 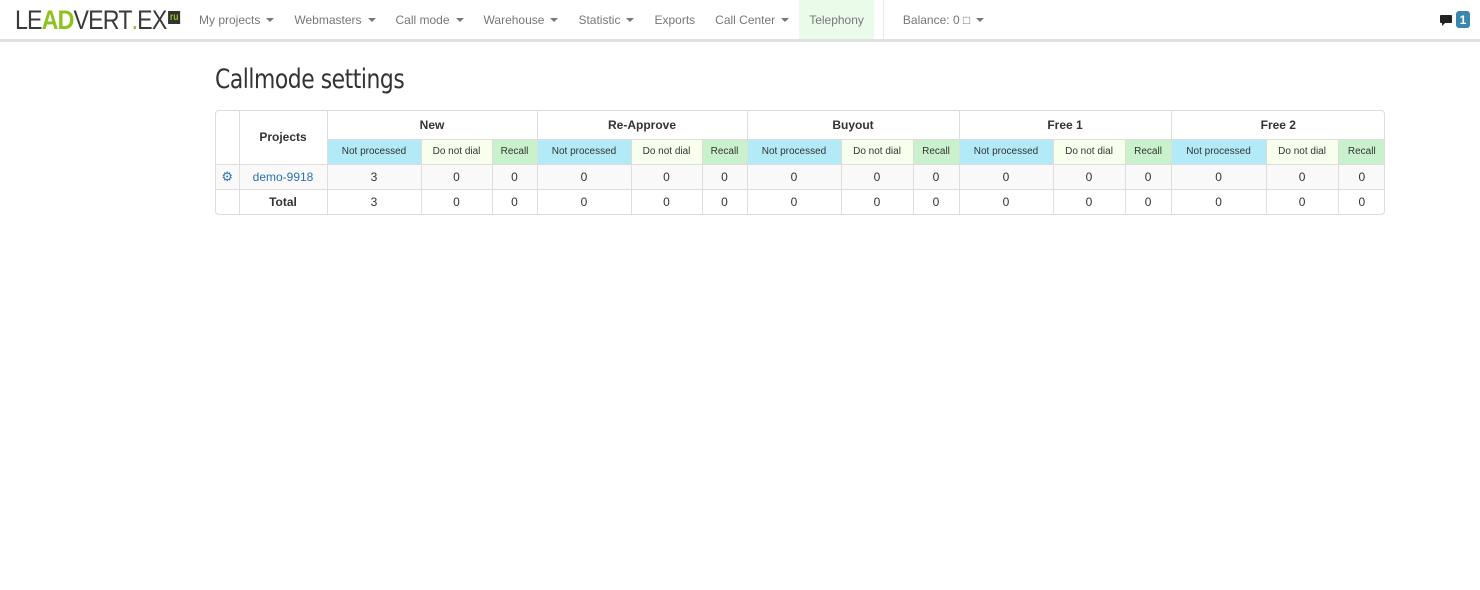 I want to click on total-cell: 3, so click(x=374, y=201).